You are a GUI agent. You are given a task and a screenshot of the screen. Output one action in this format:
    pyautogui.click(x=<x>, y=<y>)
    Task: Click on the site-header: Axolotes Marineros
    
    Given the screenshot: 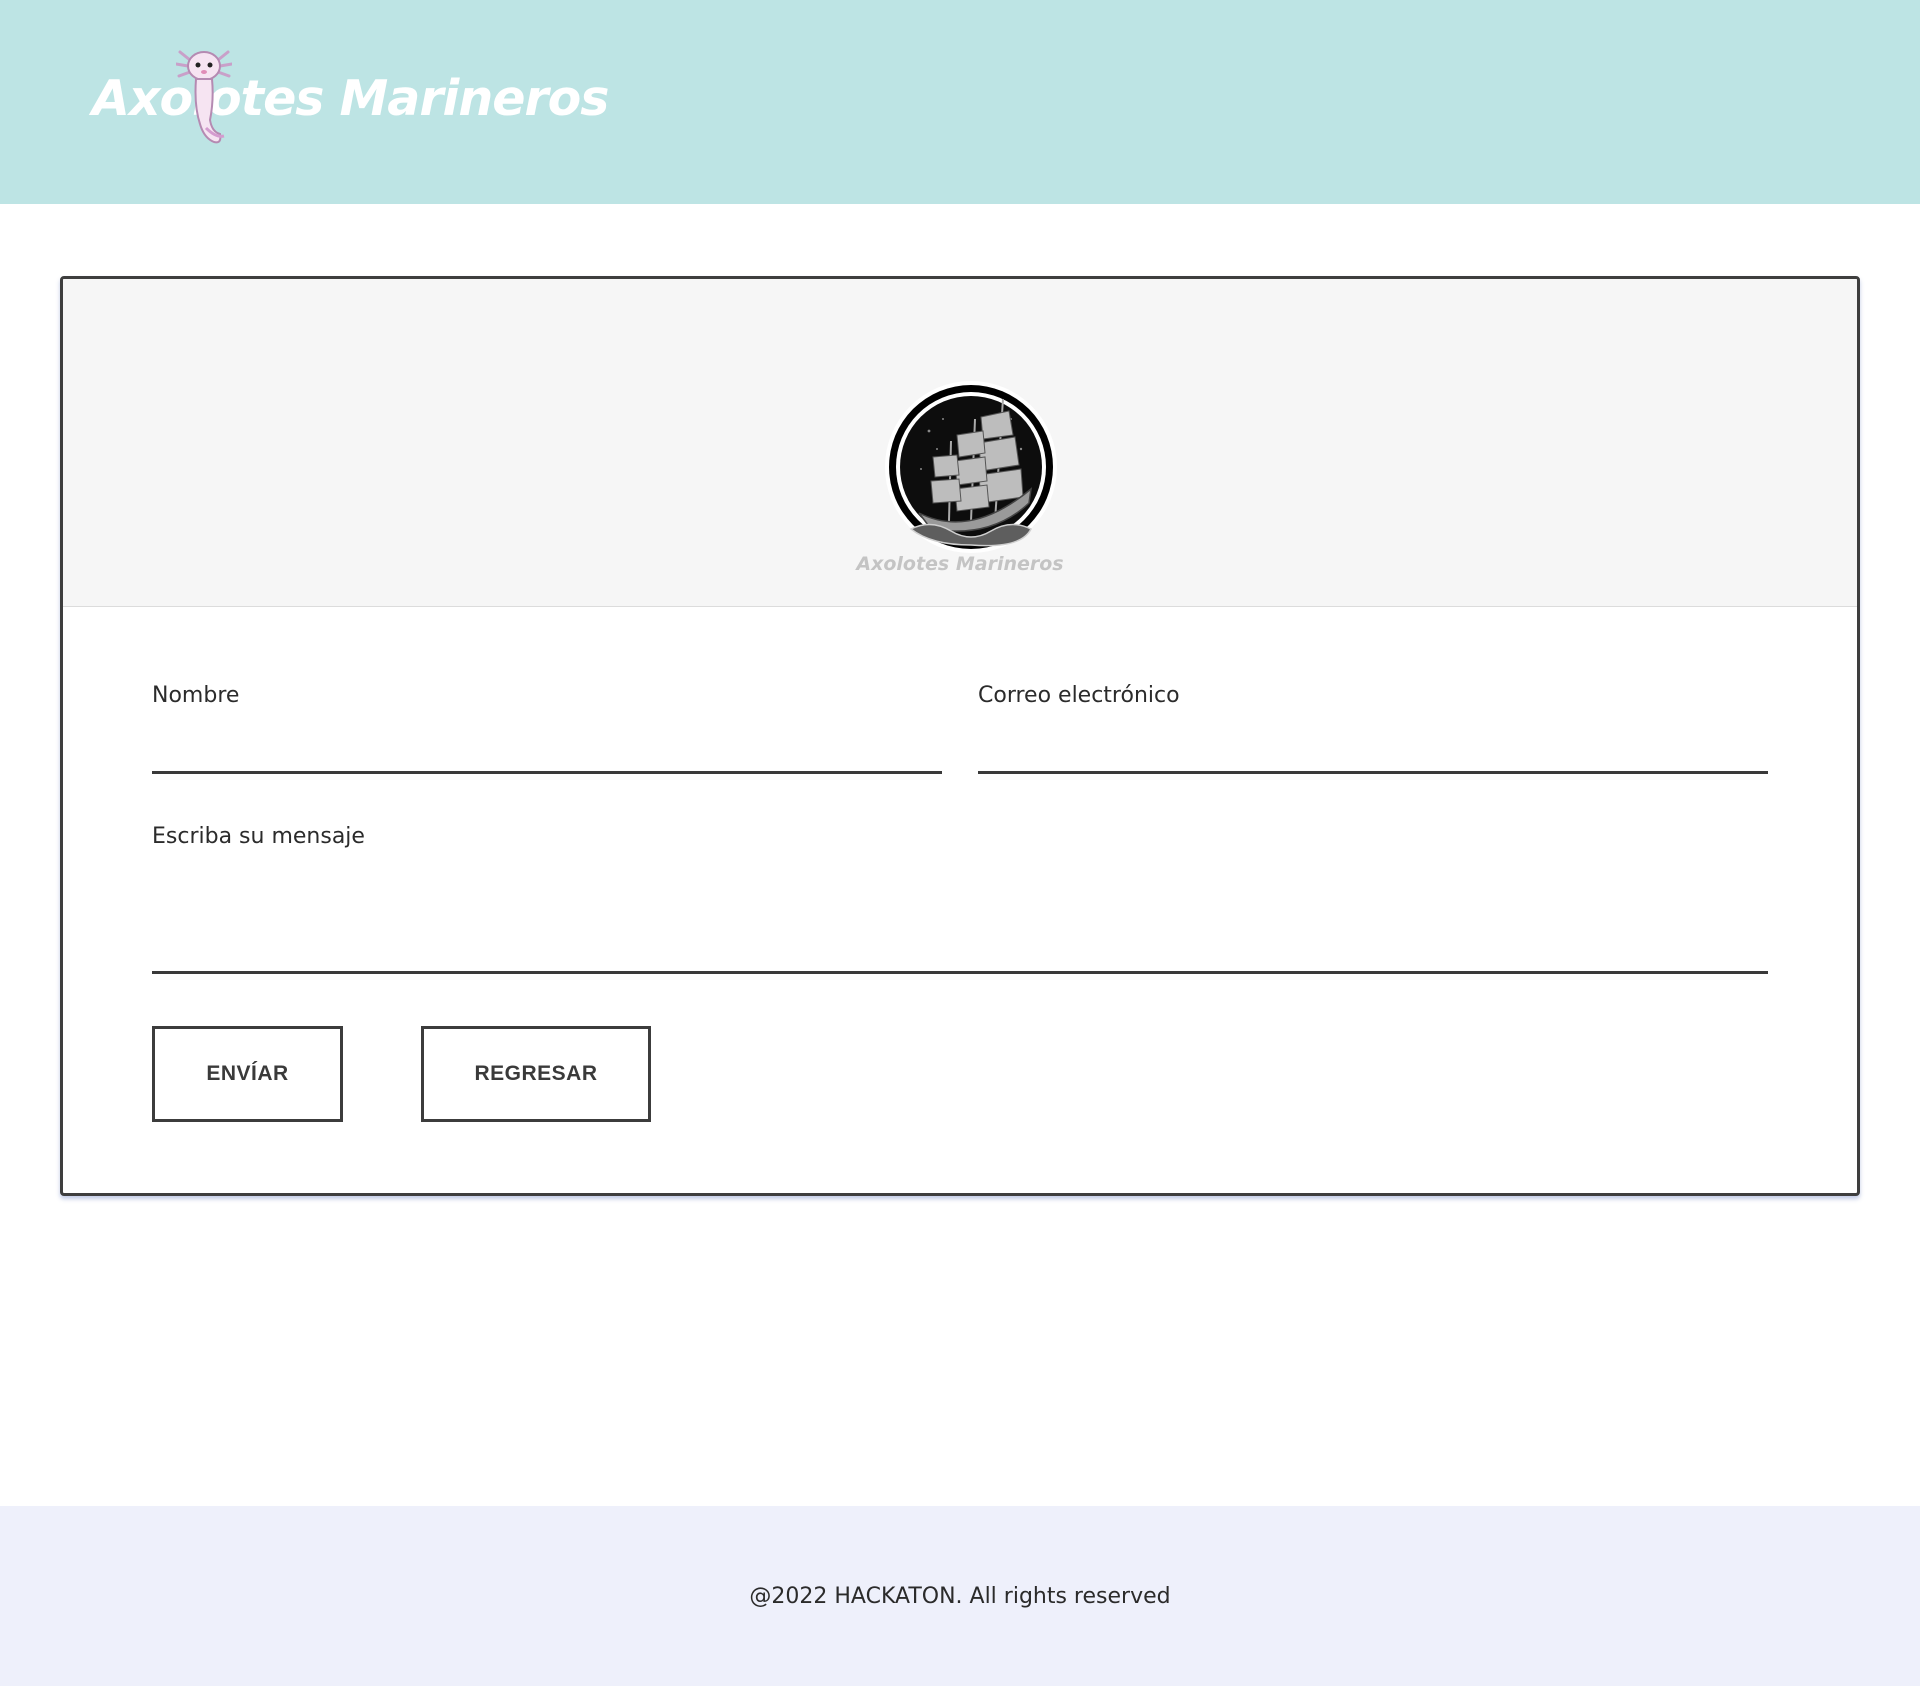 What is the action you would take?
    pyautogui.click(x=960, y=102)
    